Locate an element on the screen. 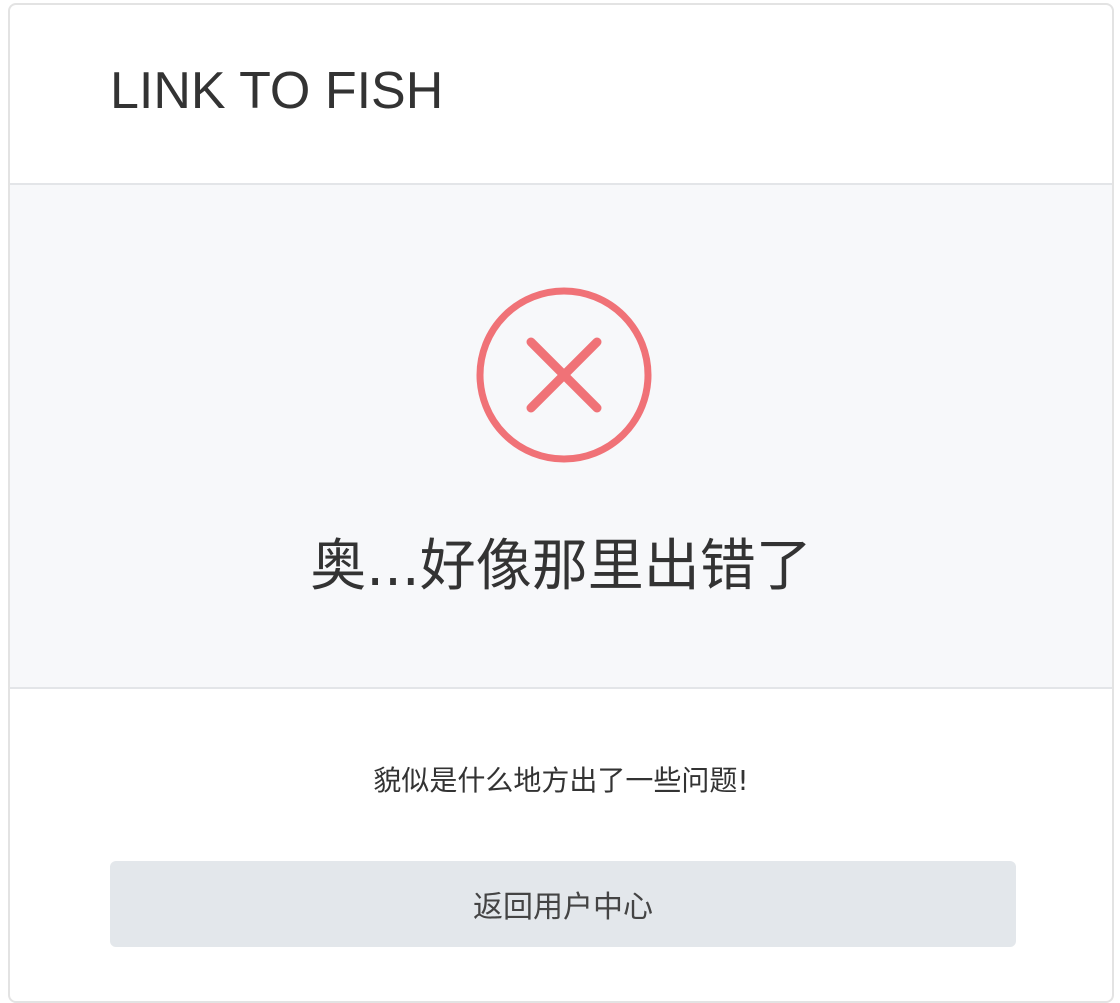 The image size is (1120, 1003). error-message: 貌似是什么地方出了一些问题! is located at coordinates (561, 780).